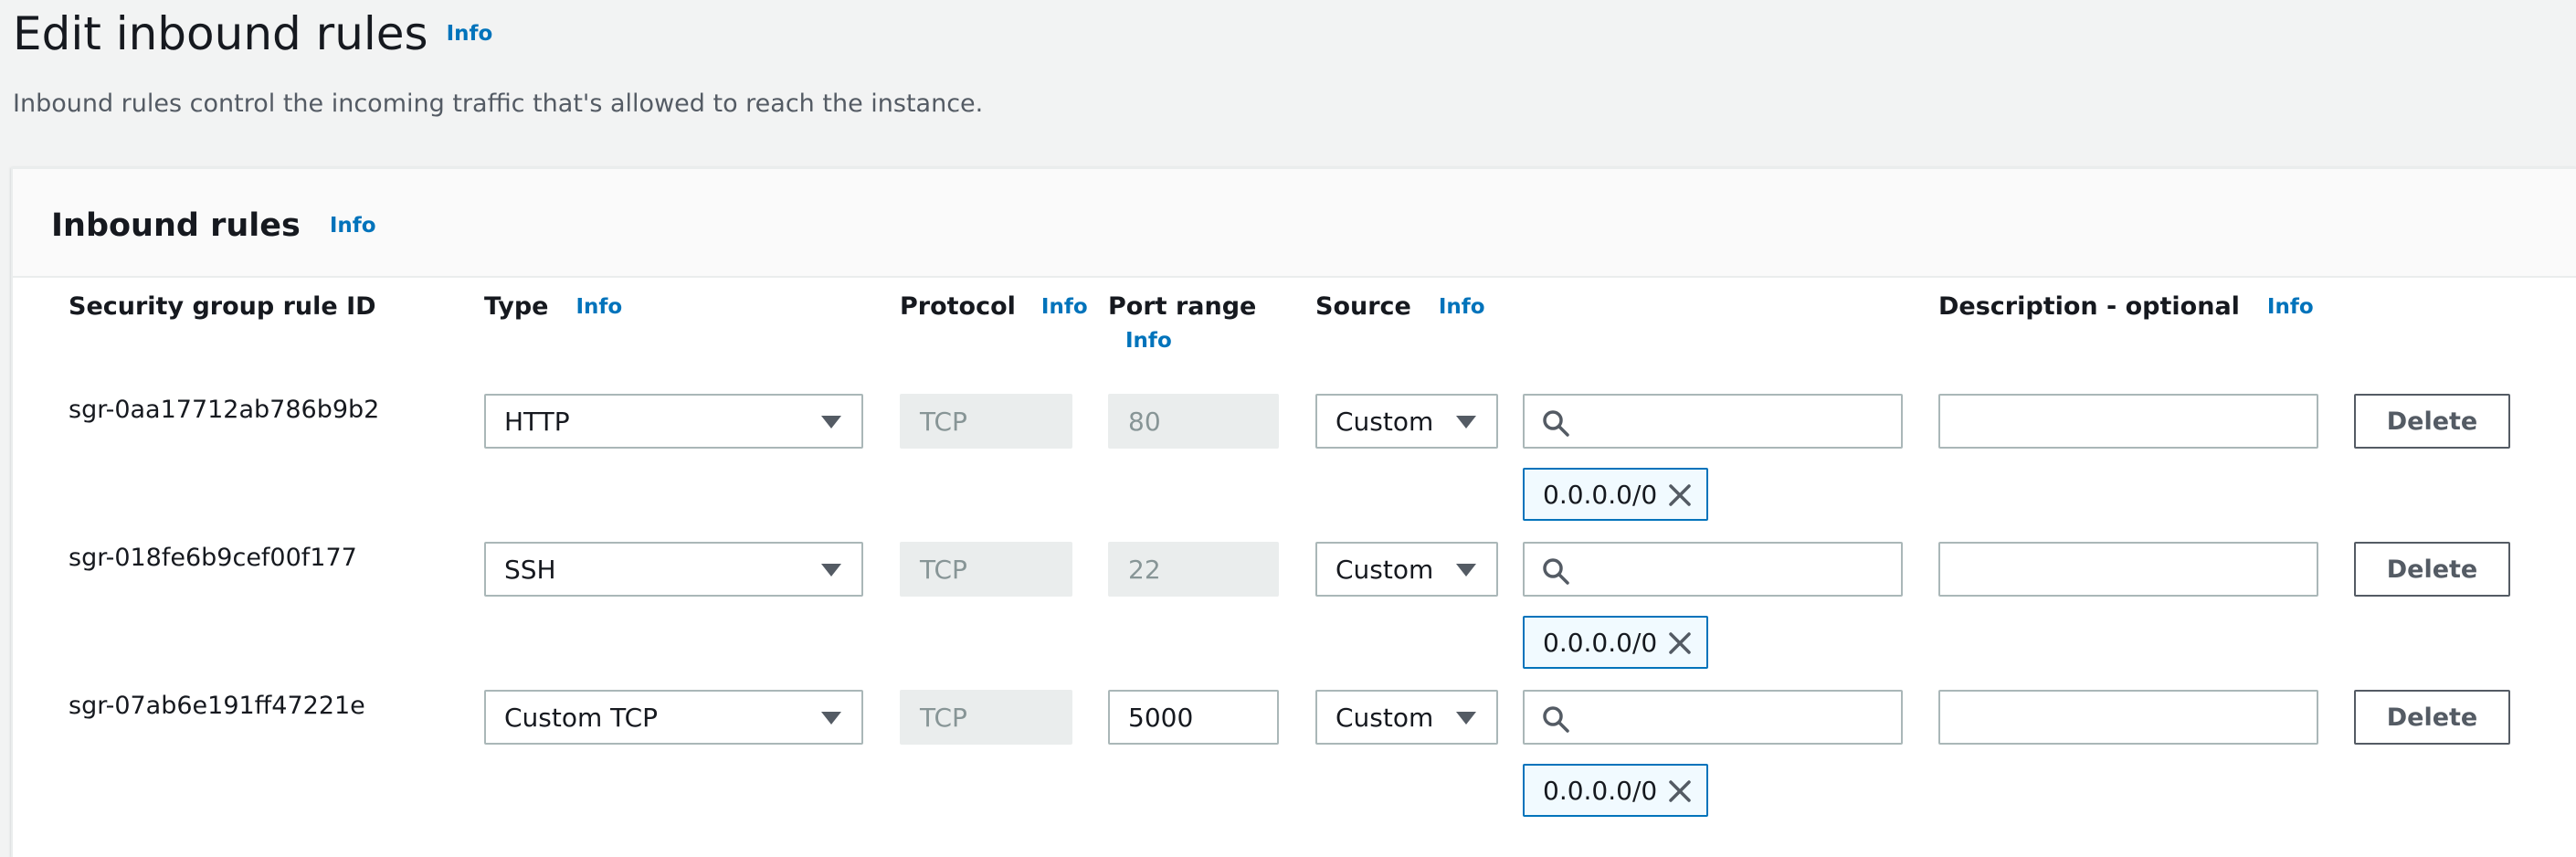 The height and width of the screenshot is (857, 2576). I want to click on column-header-protocol-label: Protocol, so click(958, 306).